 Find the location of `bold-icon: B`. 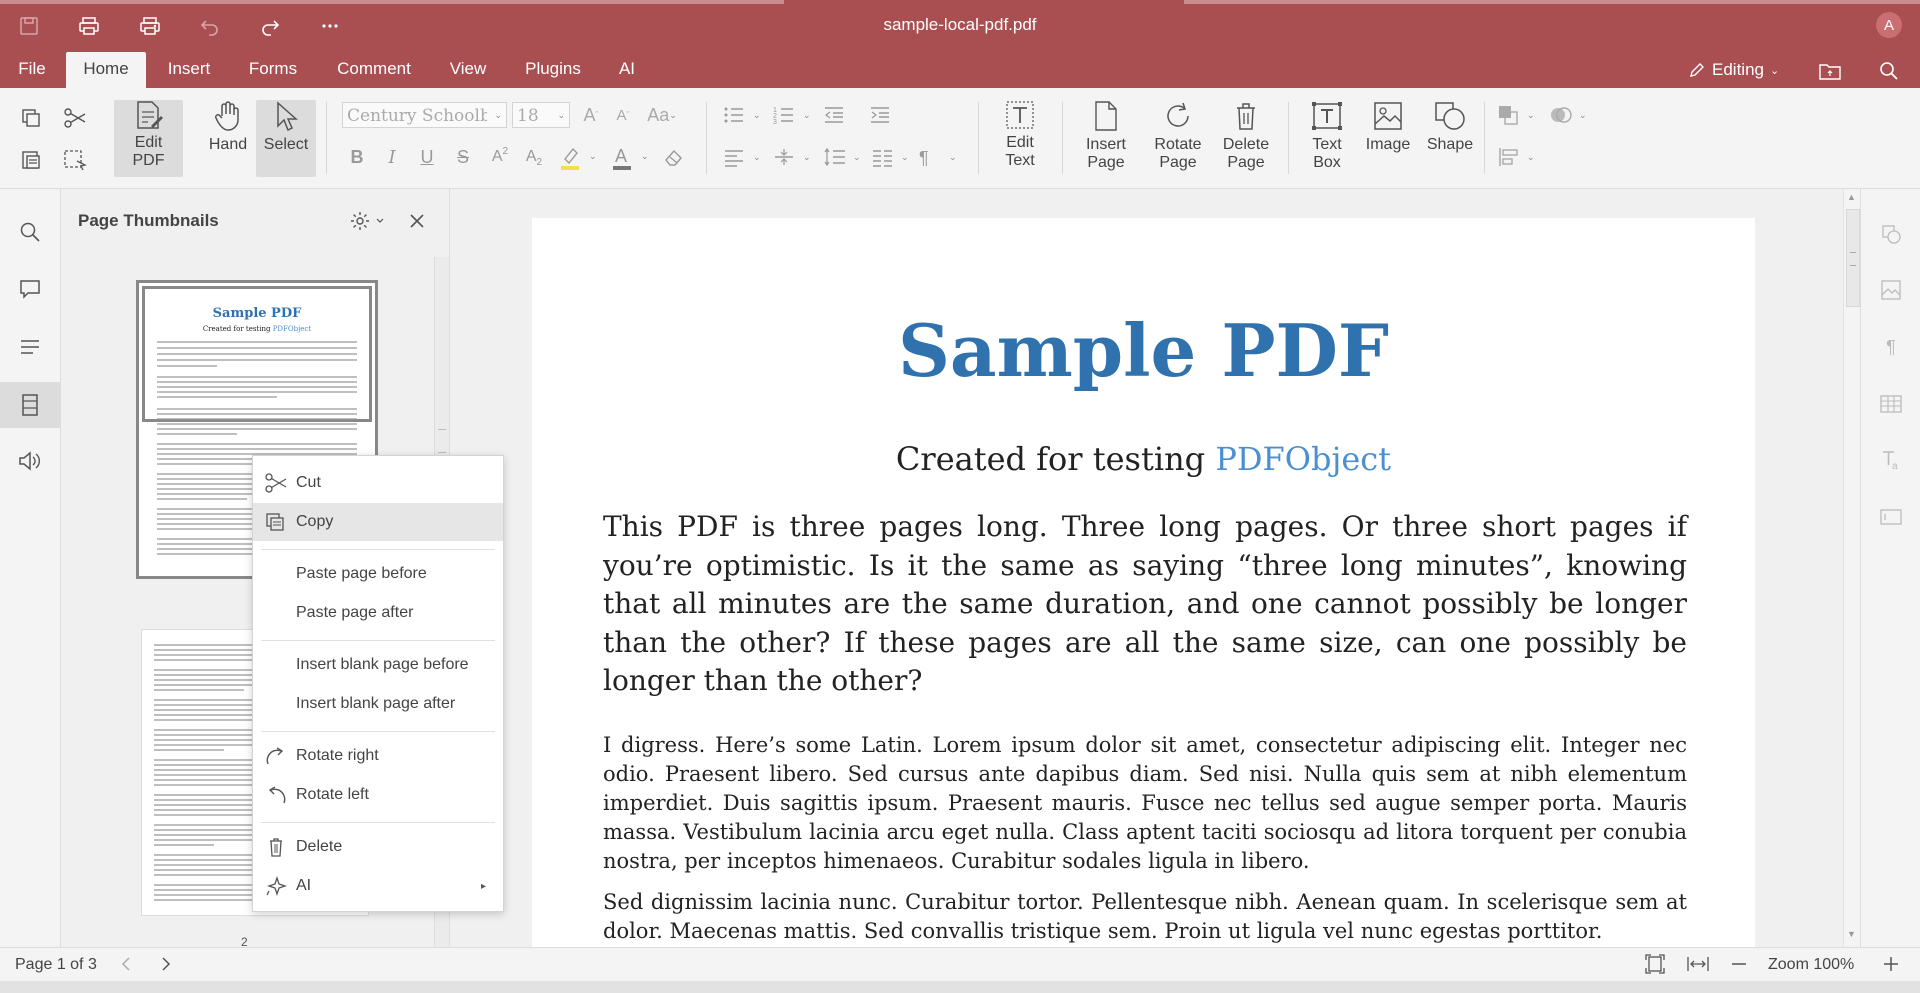

bold-icon: B is located at coordinates (357, 157).